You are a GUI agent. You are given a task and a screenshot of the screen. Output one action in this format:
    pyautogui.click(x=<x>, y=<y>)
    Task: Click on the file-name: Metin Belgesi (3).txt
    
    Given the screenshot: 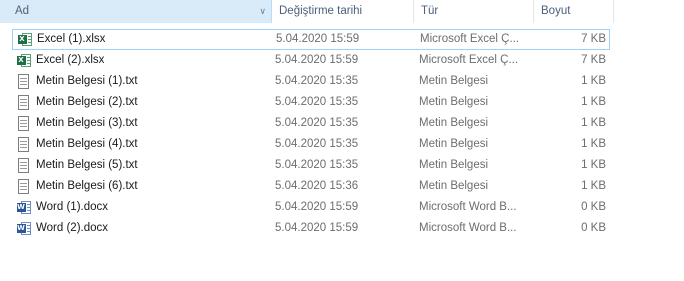 What is the action you would take?
    pyautogui.click(x=87, y=123)
    